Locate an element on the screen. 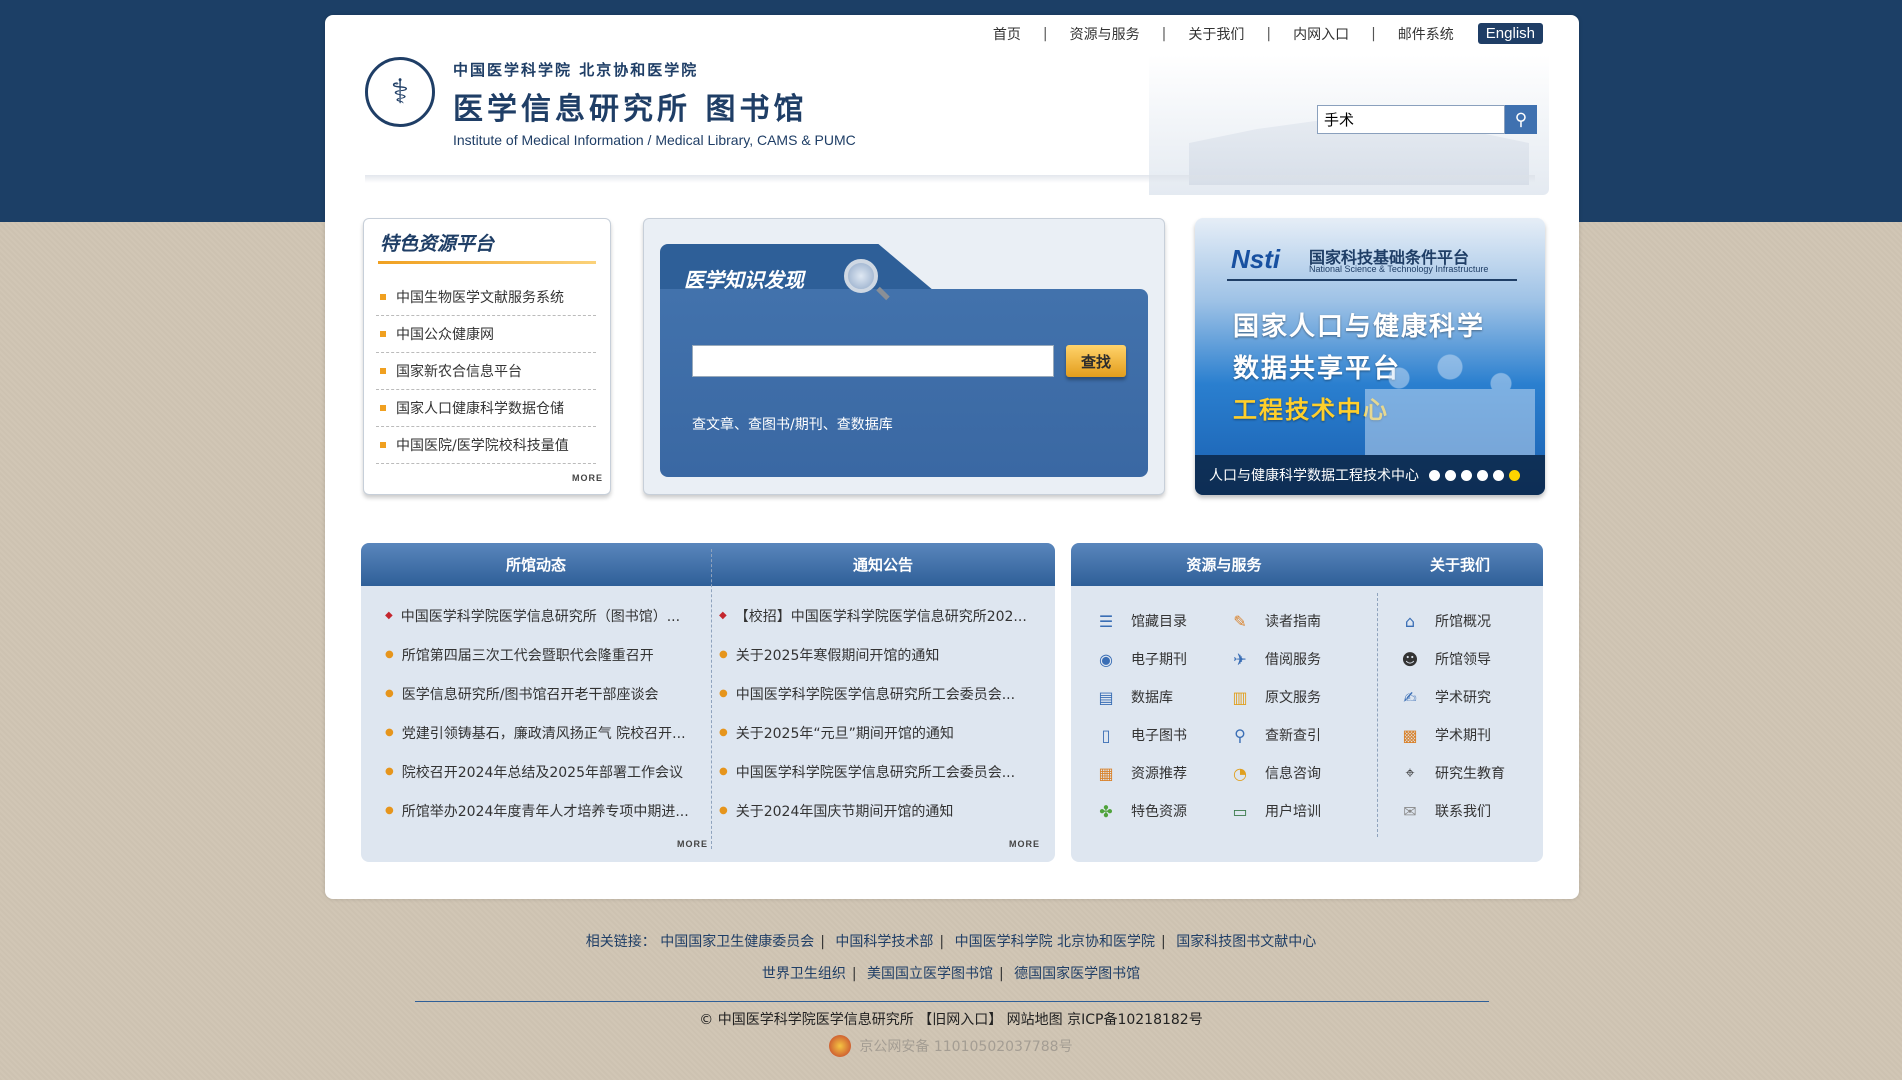 This screenshot has height=1080, width=1902. slide-dots is located at coordinates (1477, 475).